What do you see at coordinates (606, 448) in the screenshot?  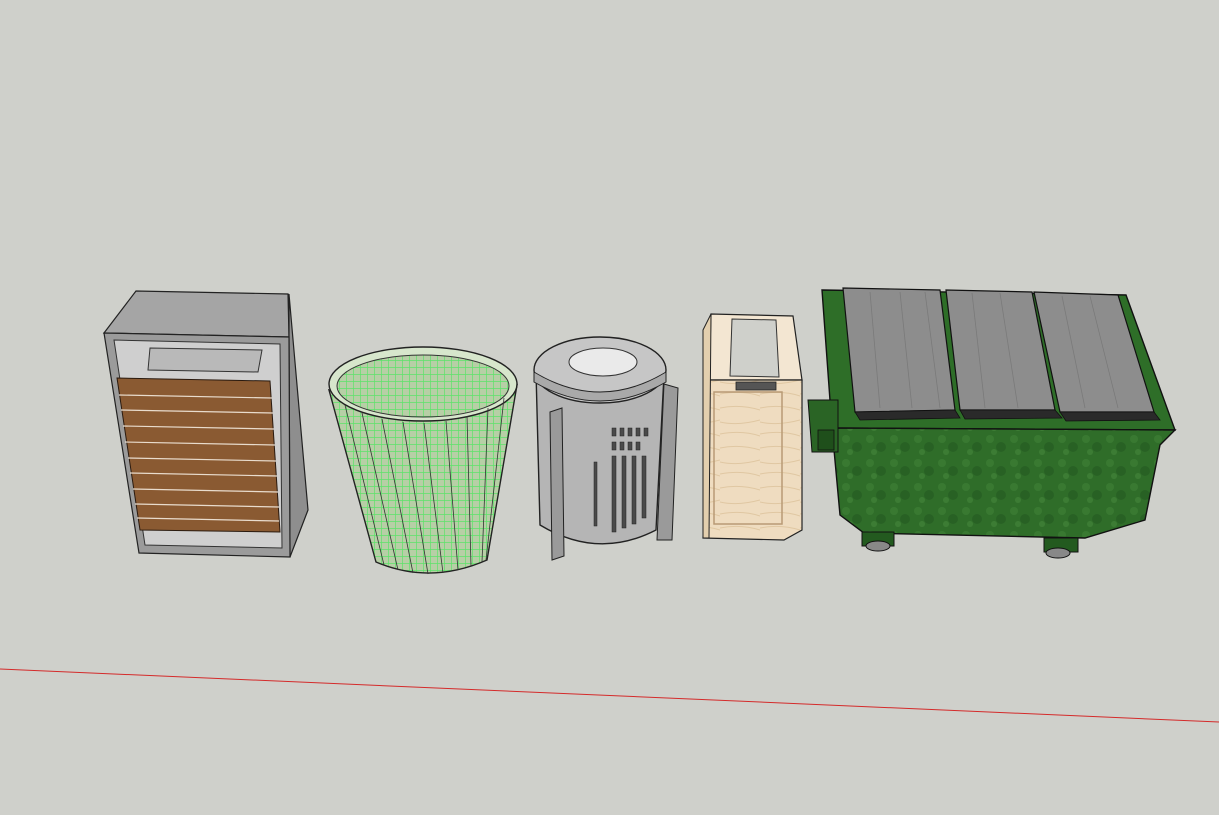 I see `metal-bin-model` at bounding box center [606, 448].